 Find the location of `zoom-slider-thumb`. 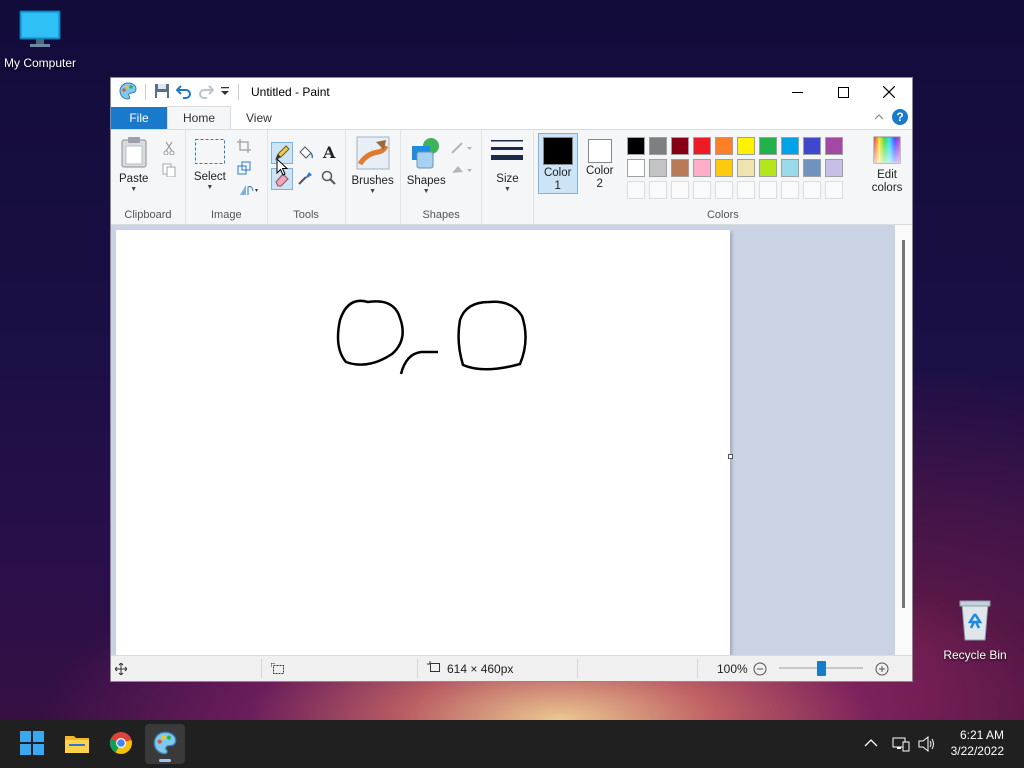

zoom-slider-thumb is located at coordinates (821, 668).